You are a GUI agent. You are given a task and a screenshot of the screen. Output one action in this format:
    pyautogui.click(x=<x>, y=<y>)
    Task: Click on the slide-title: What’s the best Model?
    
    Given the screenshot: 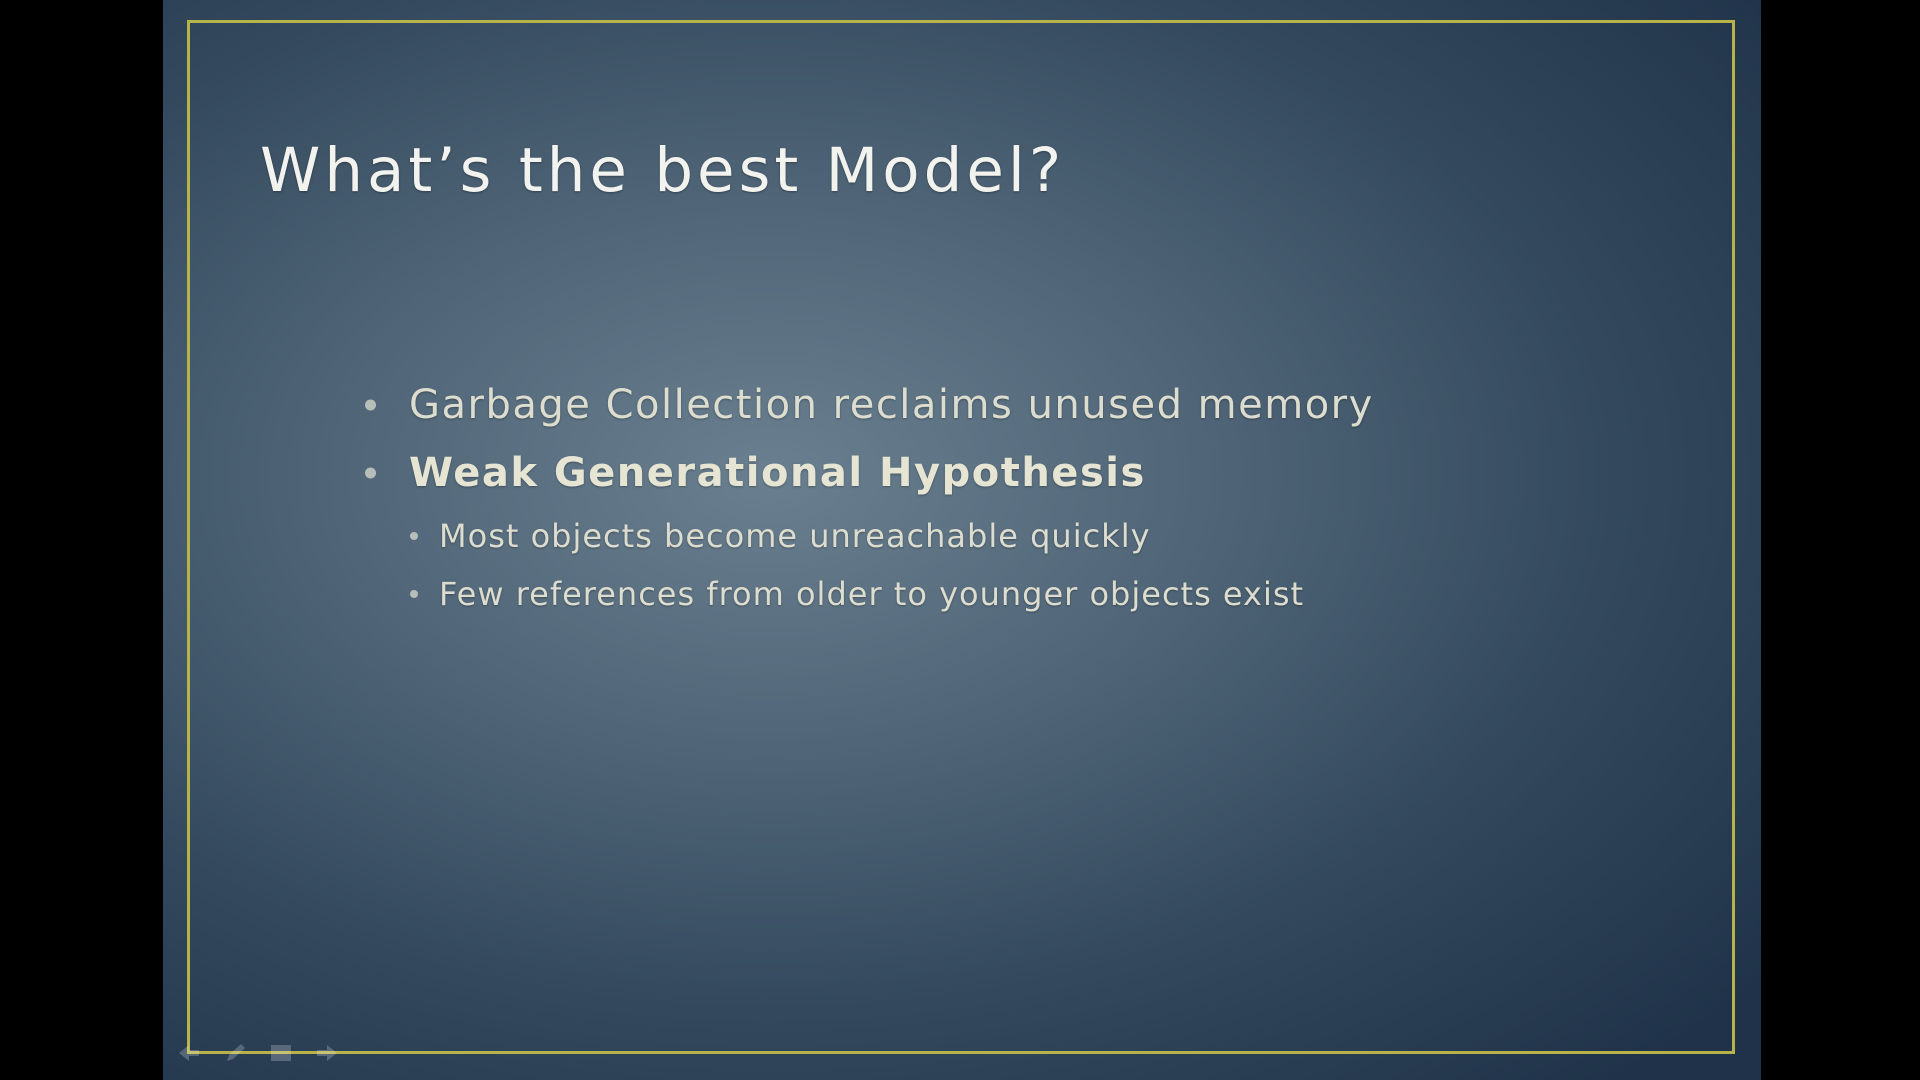 What is the action you would take?
    pyautogui.click(x=663, y=170)
    